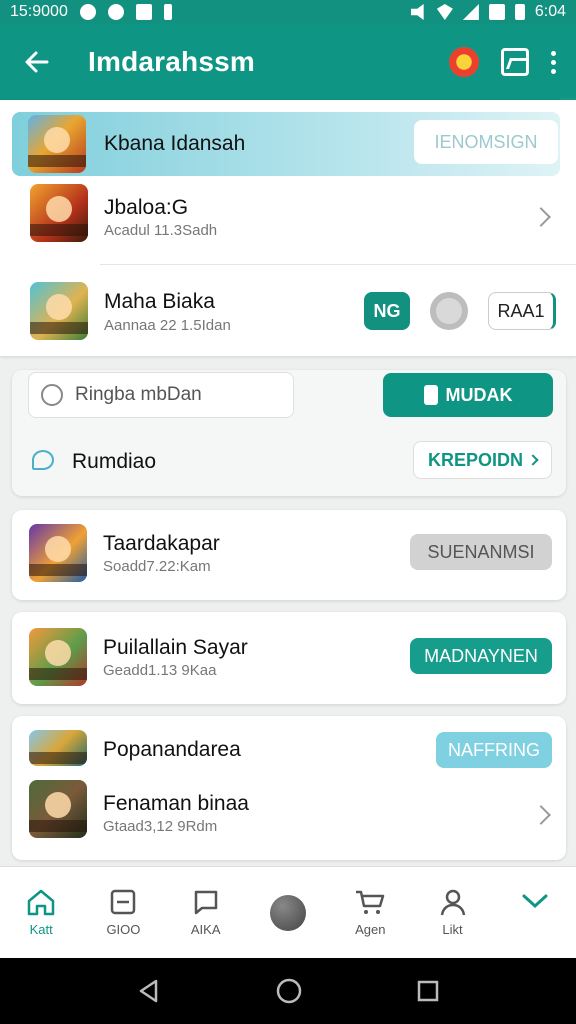 The width and height of the screenshot is (576, 1024). I want to click on nav-item-gioo: GIOO, so click(123, 912).